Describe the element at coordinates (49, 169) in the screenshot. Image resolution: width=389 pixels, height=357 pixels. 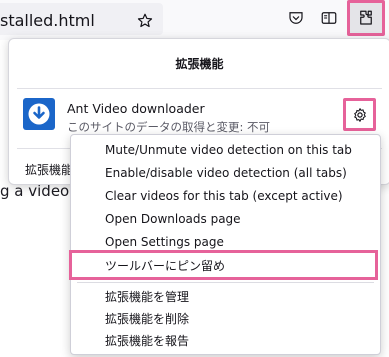
I see `manage-extensions-link: 拡張機能` at that location.